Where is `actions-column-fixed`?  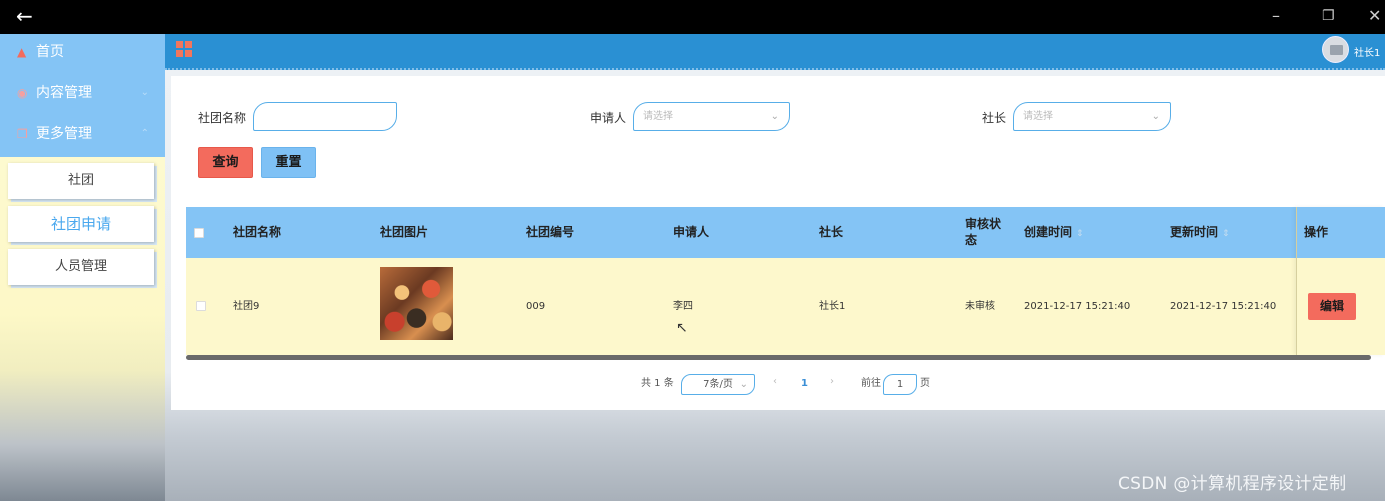
actions-column-fixed is located at coordinates (1340, 281).